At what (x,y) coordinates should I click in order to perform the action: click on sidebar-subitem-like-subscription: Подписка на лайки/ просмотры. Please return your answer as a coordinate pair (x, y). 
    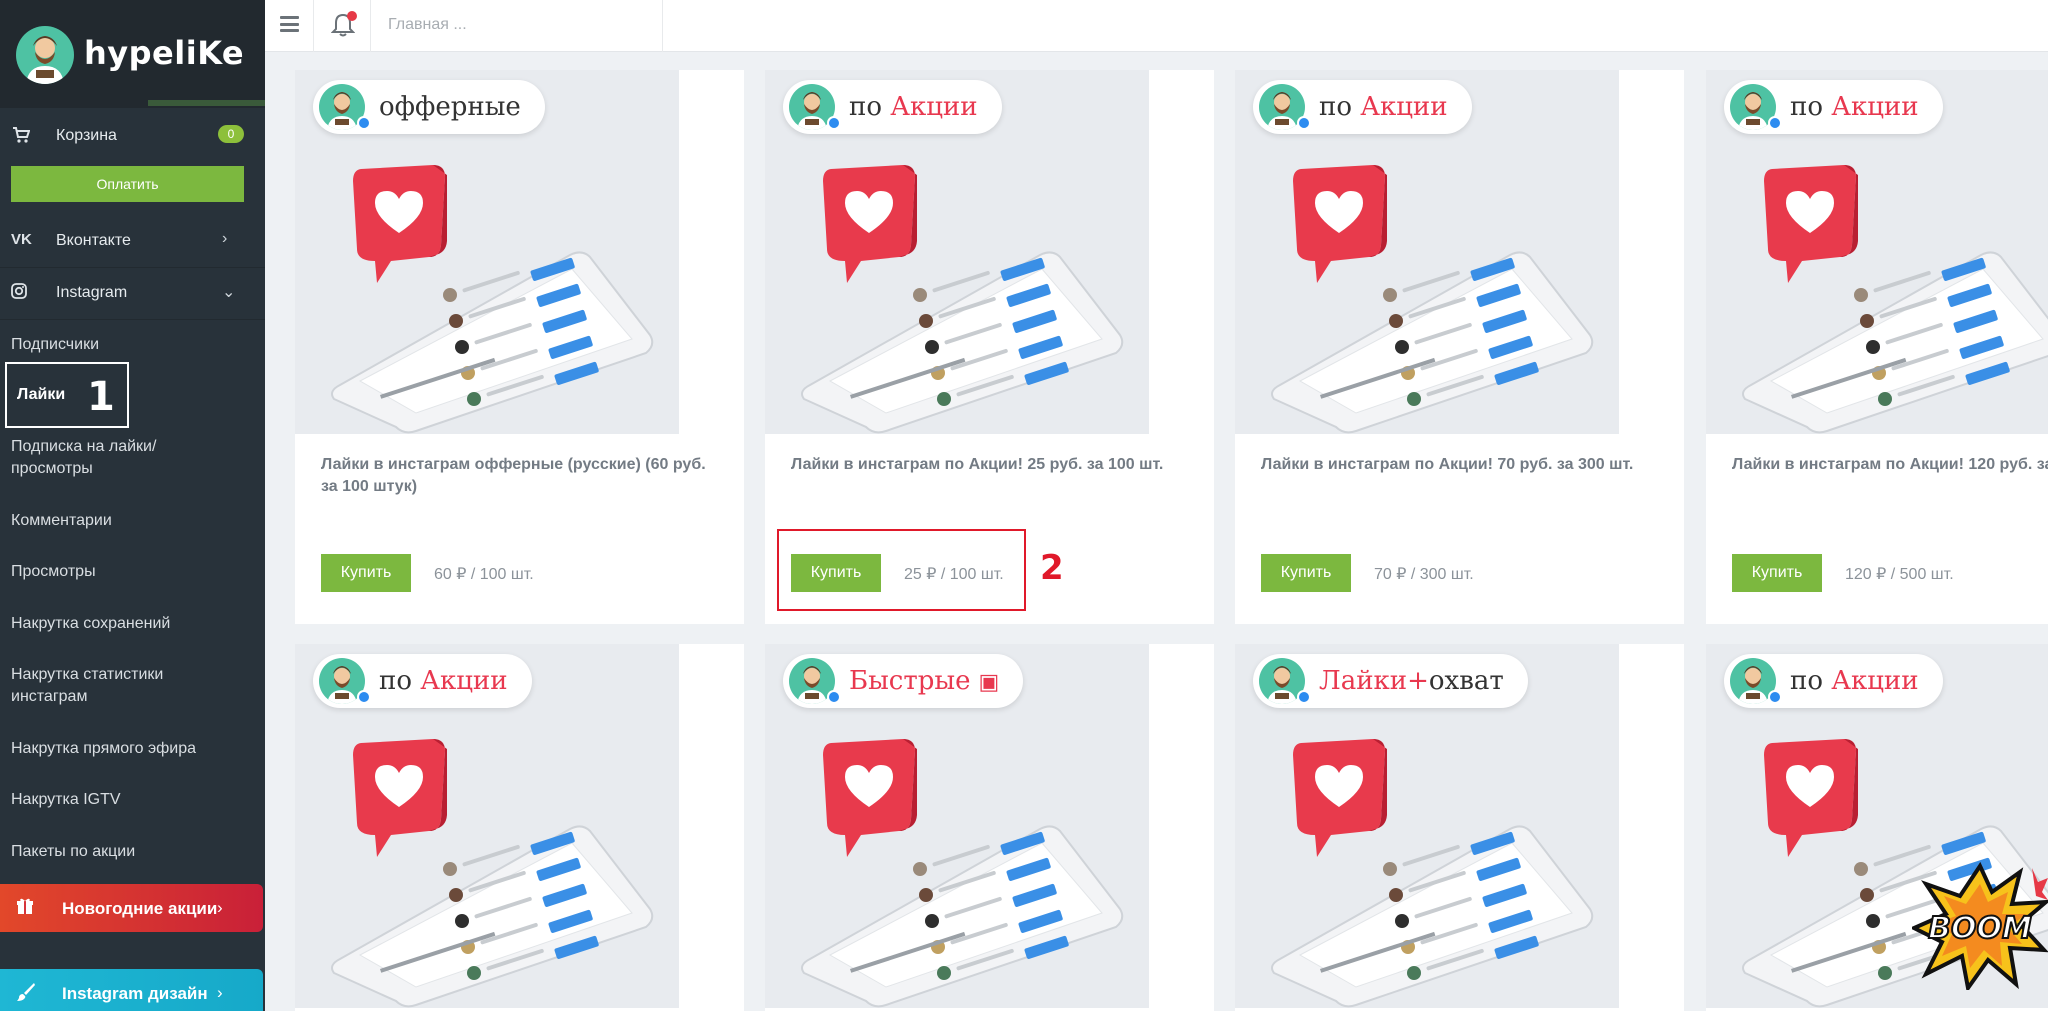
    Looking at the image, I should click on (111, 458).